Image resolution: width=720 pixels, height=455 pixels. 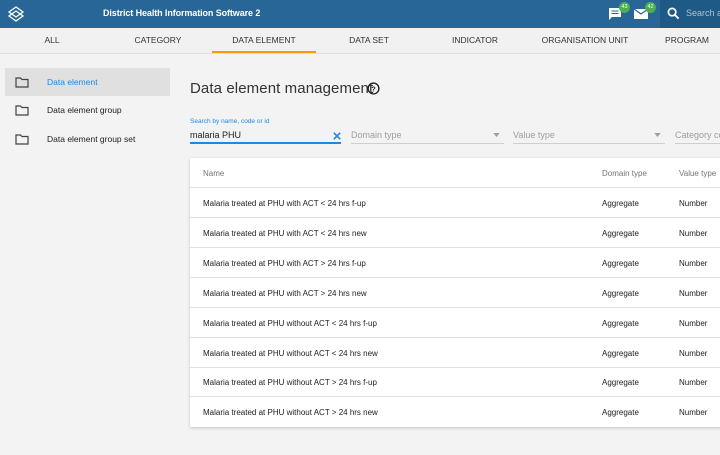 What do you see at coordinates (264, 52) in the screenshot?
I see `active-tab-indicator` at bounding box center [264, 52].